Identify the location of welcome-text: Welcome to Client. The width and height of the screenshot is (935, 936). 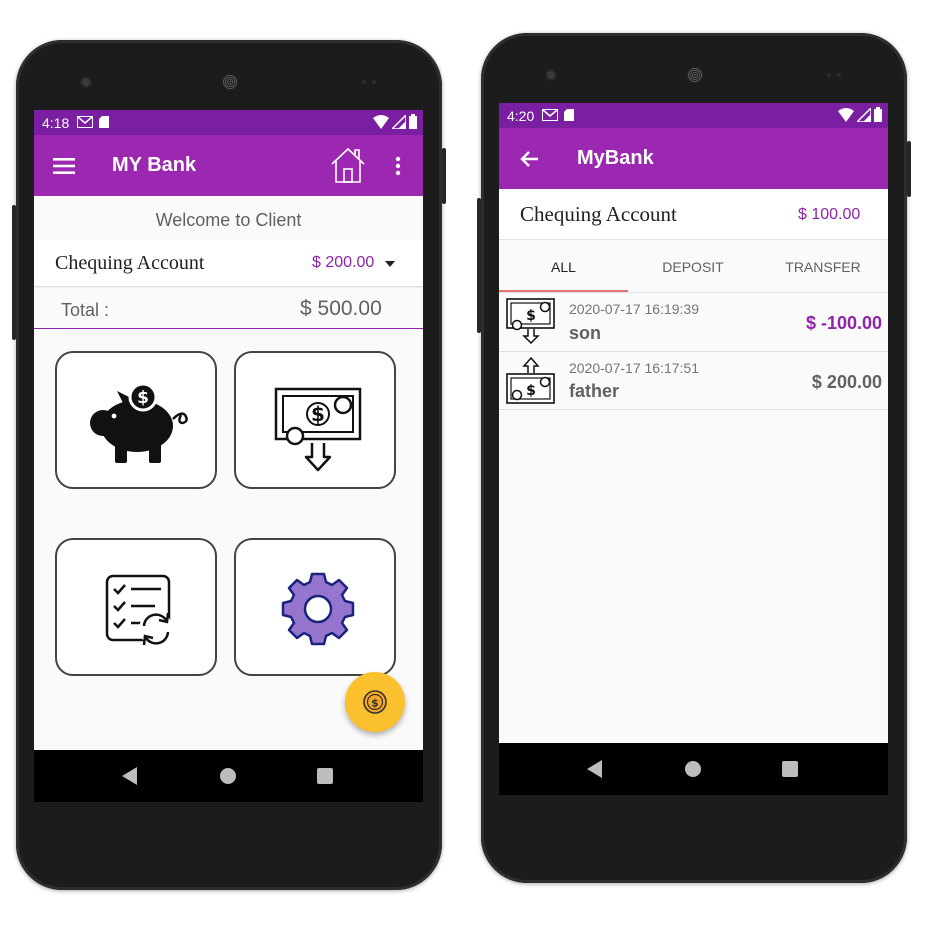
(228, 220).